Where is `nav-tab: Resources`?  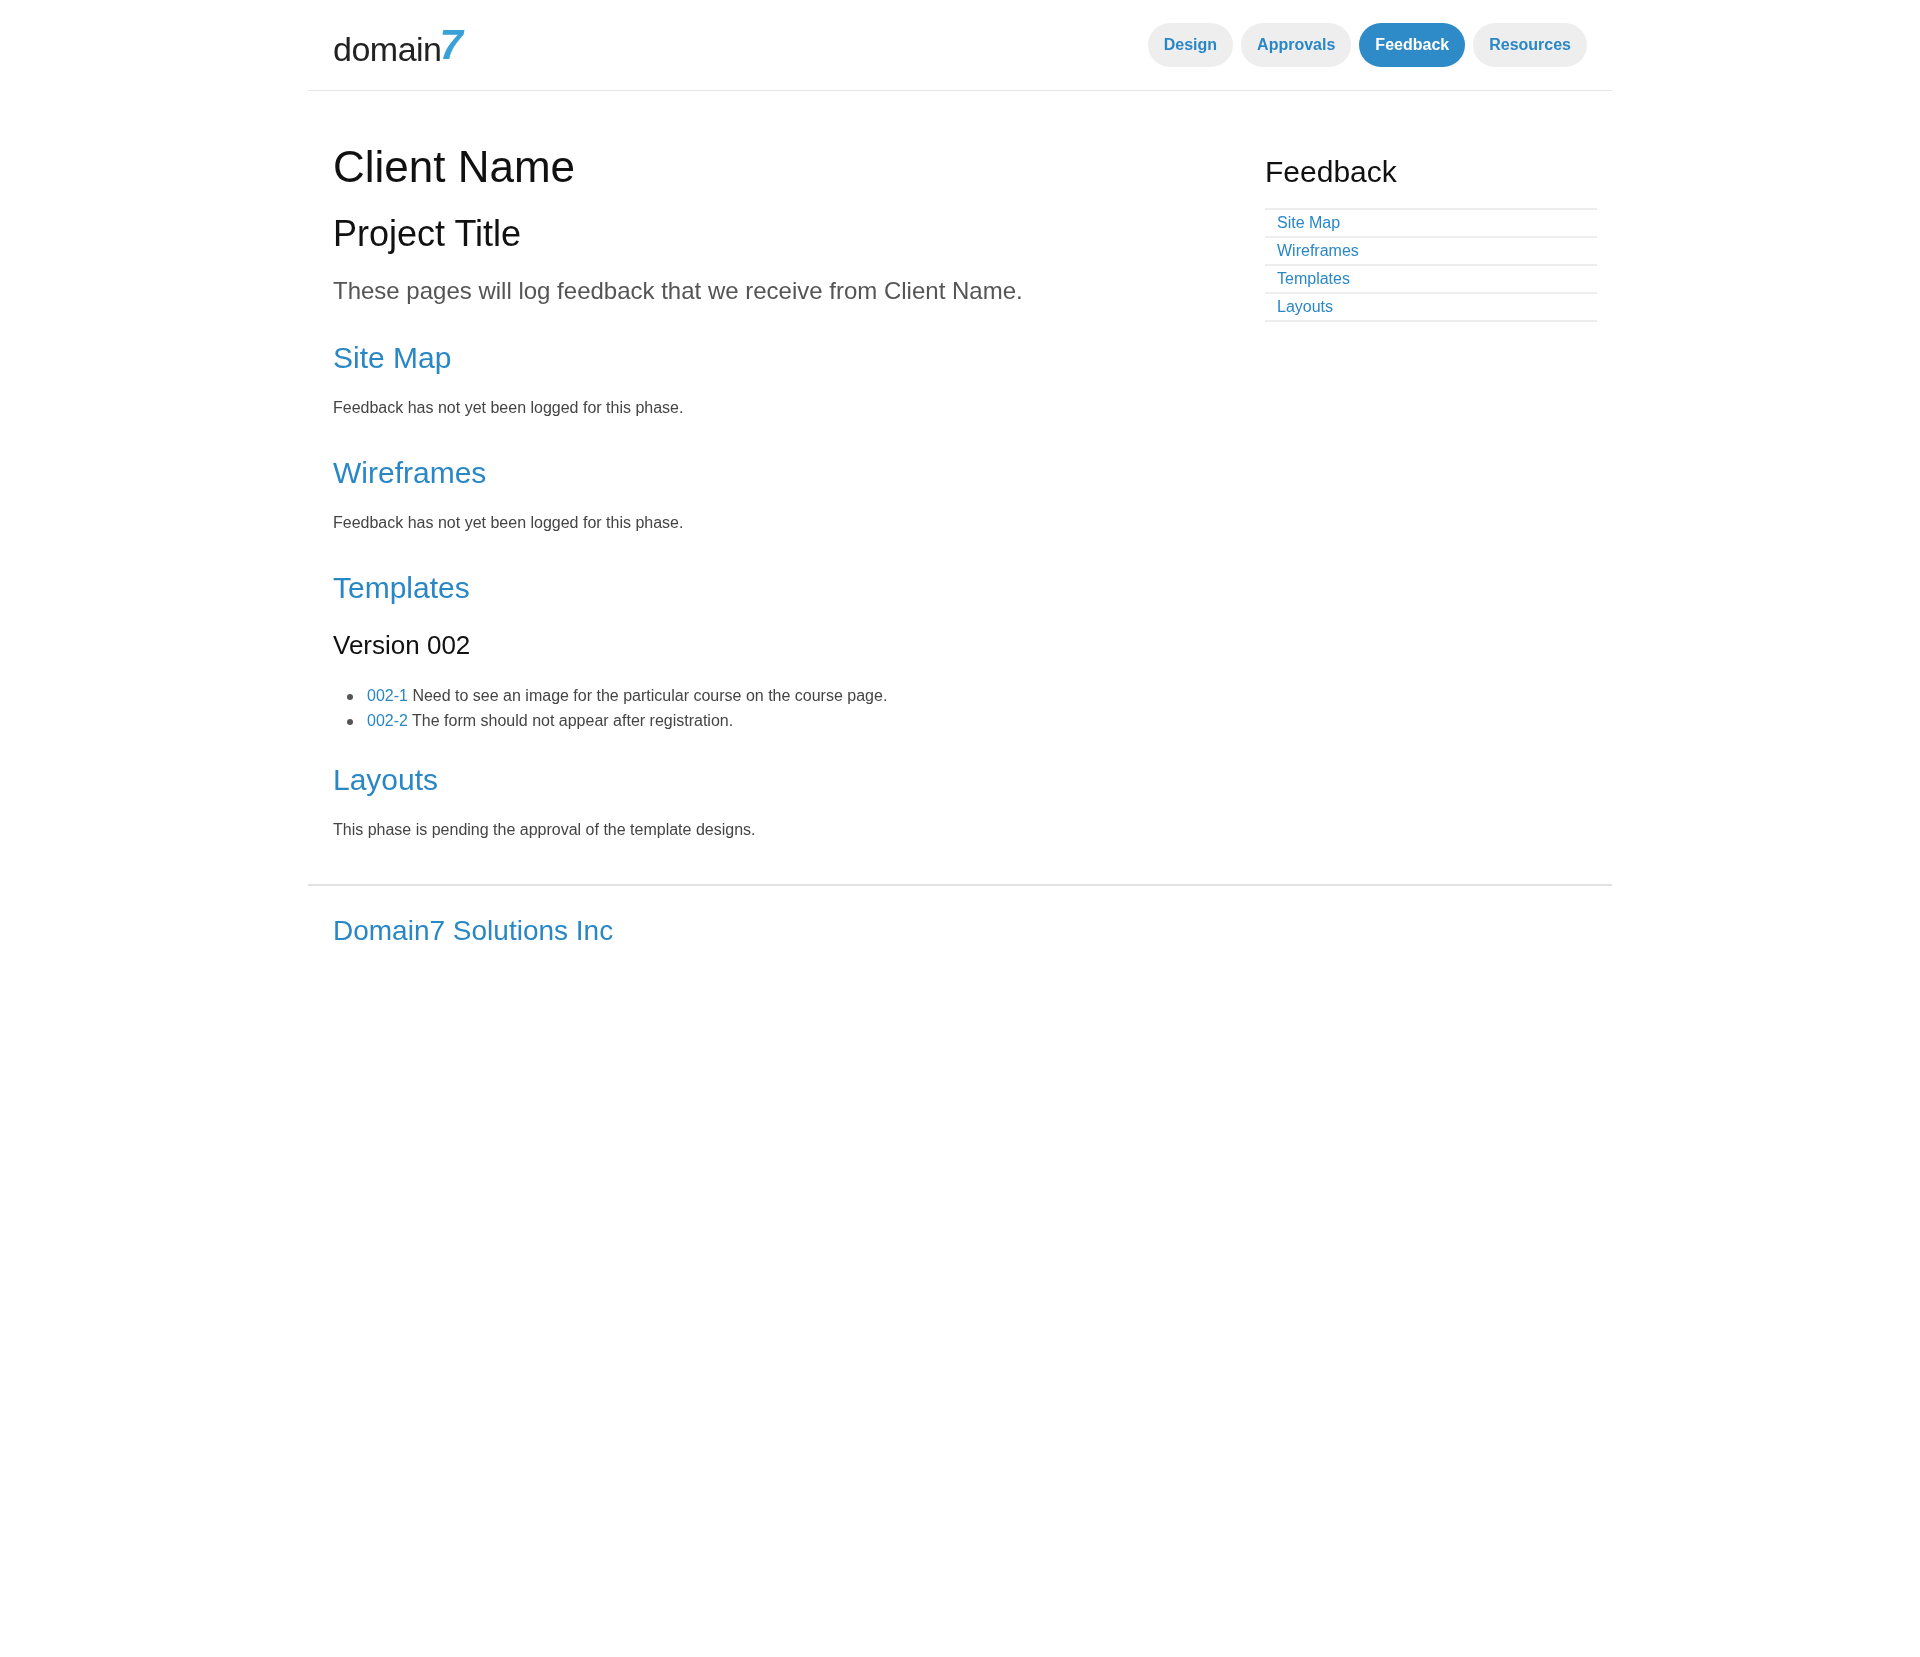 nav-tab: Resources is located at coordinates (1530, 45).